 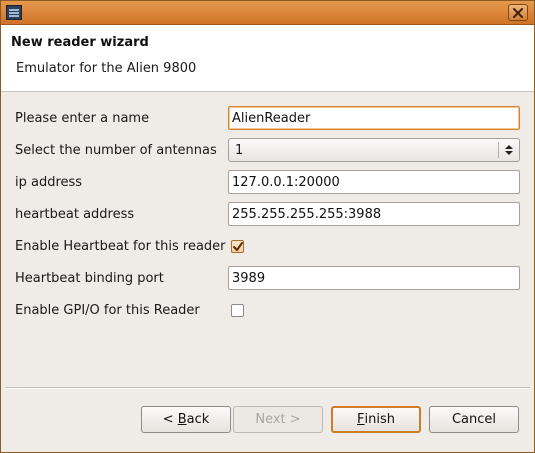 I want to click on page-subtitle: Emulator for the Alien 9800, so click(x=106, y=68).